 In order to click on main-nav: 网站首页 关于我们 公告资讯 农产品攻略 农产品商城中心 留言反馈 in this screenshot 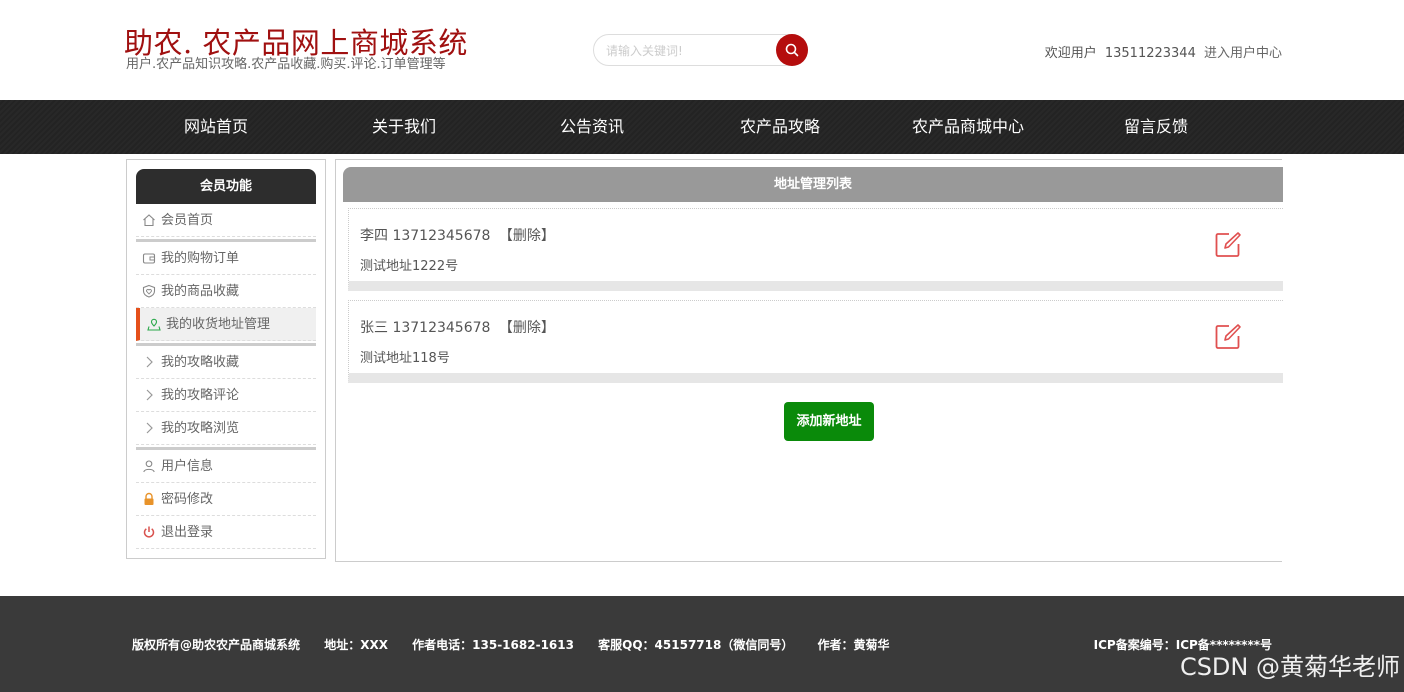, I will do `click(702, 127)`.